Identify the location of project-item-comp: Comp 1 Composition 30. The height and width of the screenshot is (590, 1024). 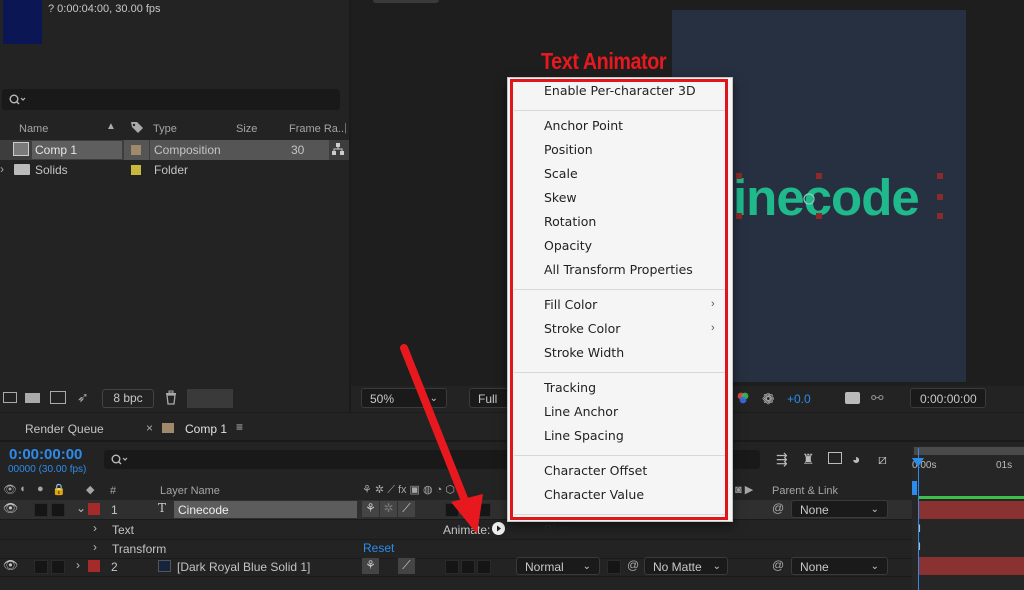
(174, 150).